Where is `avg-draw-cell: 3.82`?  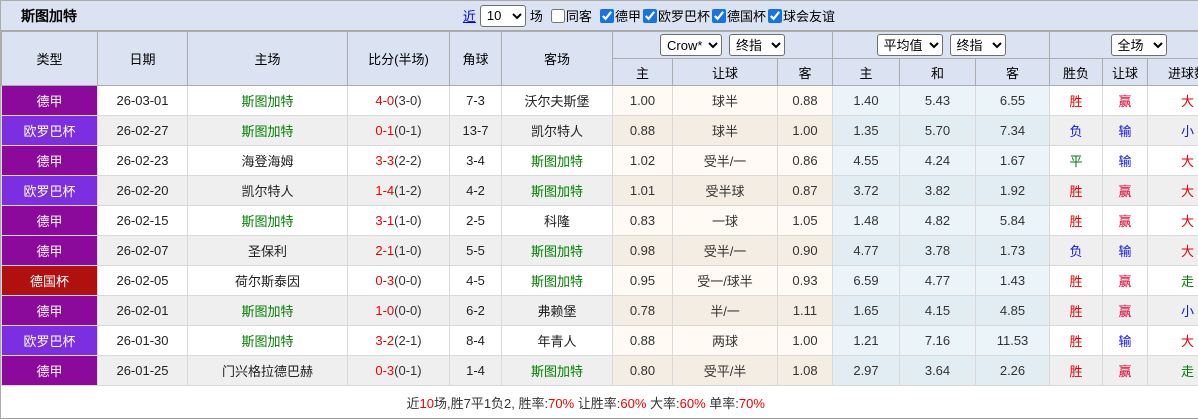
avg-draw-cell: 3.82 is located at coordinates (937, 190).